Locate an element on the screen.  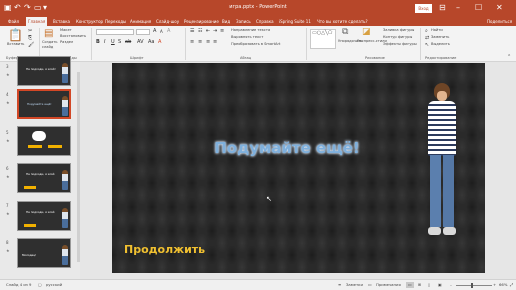
clear-format-icon: A is located at coordinates (168, 31).